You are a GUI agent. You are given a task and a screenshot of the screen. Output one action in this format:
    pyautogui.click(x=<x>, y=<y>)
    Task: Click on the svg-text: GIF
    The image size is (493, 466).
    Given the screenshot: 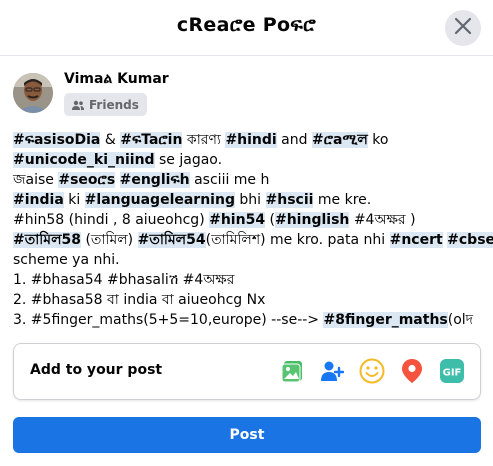 What is the action you would take?
    pyautogui.click(x=452, y=373)
    